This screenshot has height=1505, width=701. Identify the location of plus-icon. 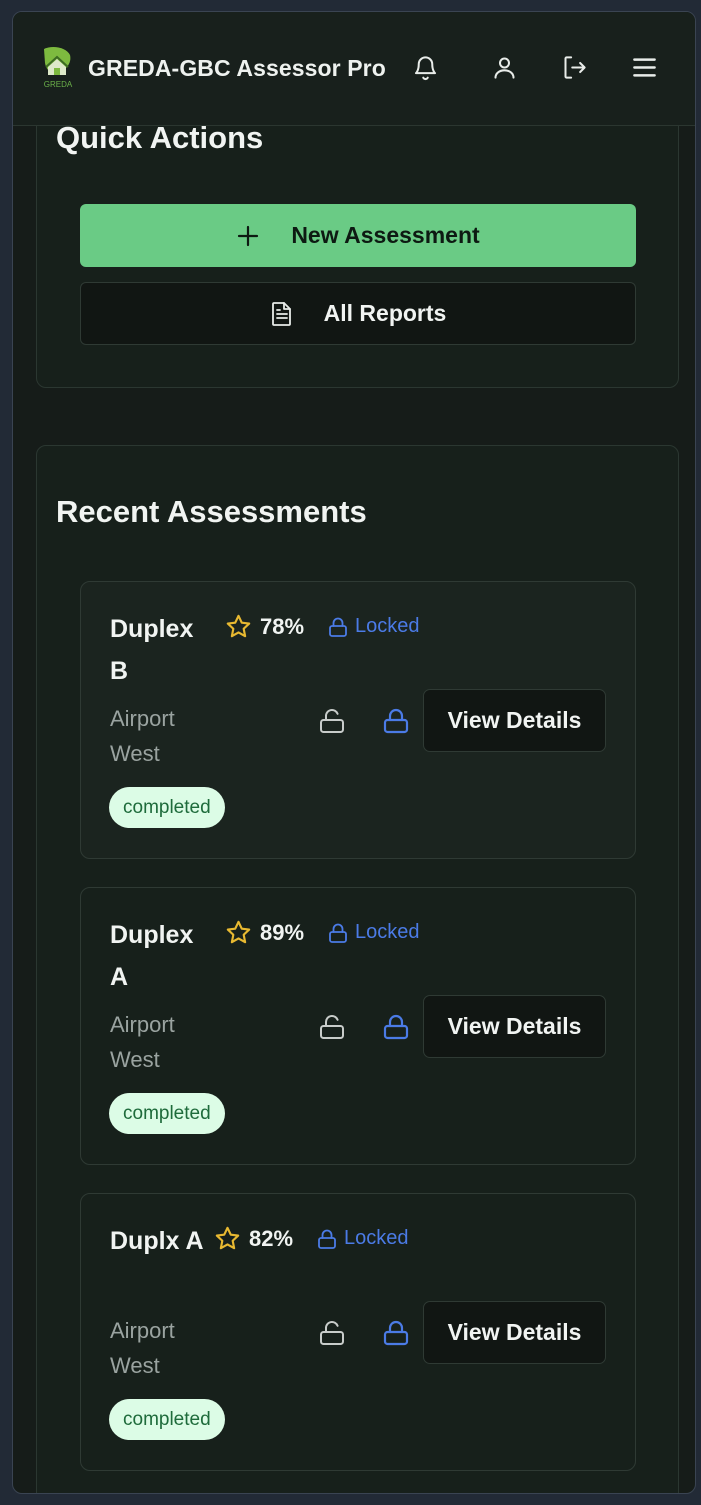
(248, 235).